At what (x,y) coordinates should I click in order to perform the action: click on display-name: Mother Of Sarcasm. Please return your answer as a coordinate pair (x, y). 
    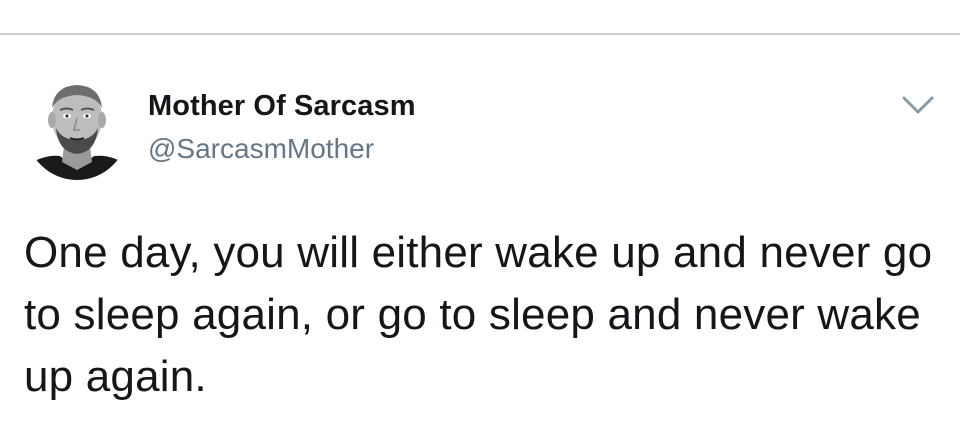
    Looking at the image, I should click on (282, 106).